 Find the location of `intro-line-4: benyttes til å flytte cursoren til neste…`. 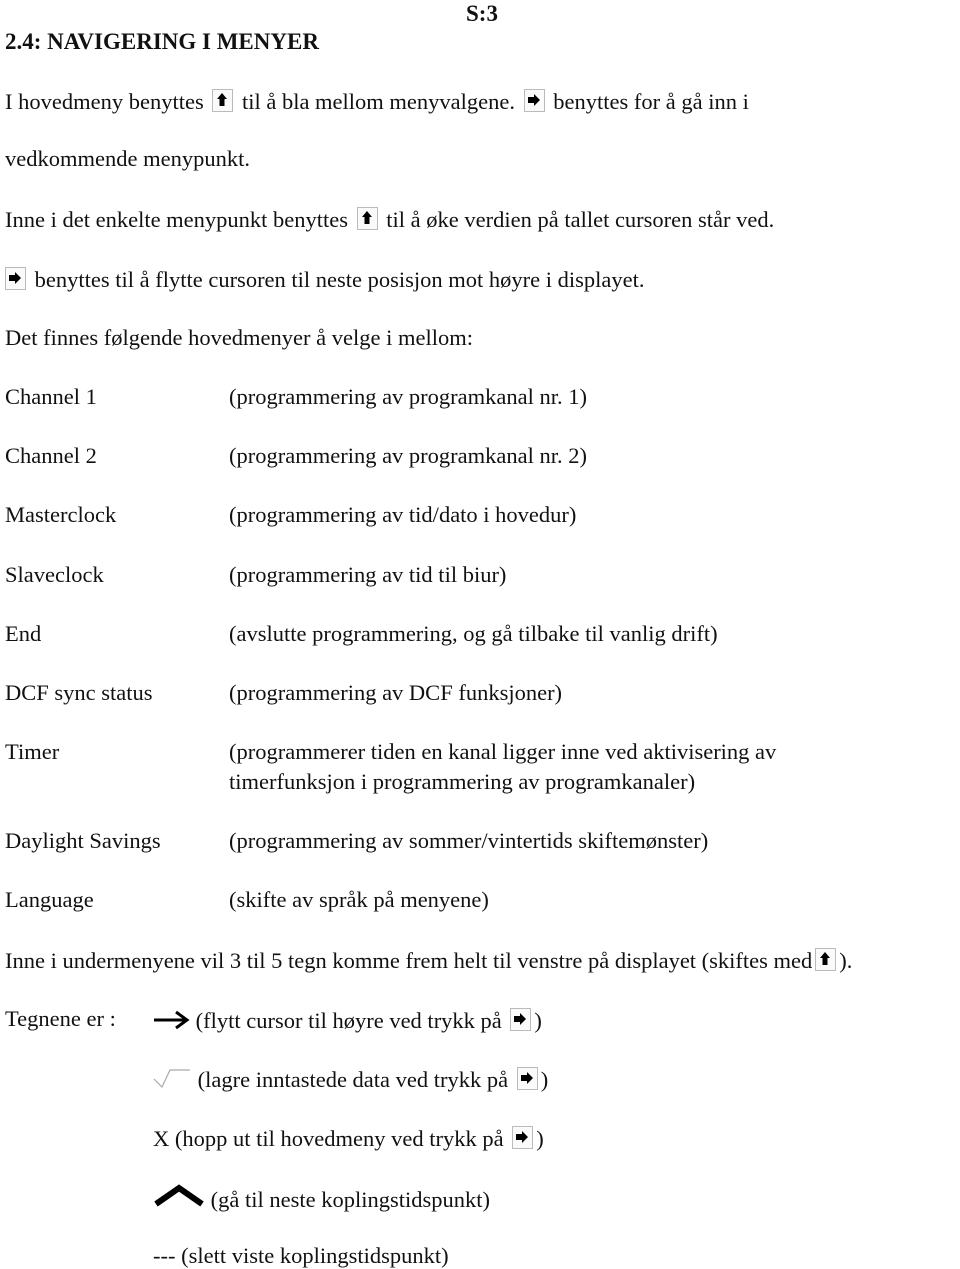

intro-line-4: benyttes til å flytte cursoren til neste… is located at coordinates (323, 279).